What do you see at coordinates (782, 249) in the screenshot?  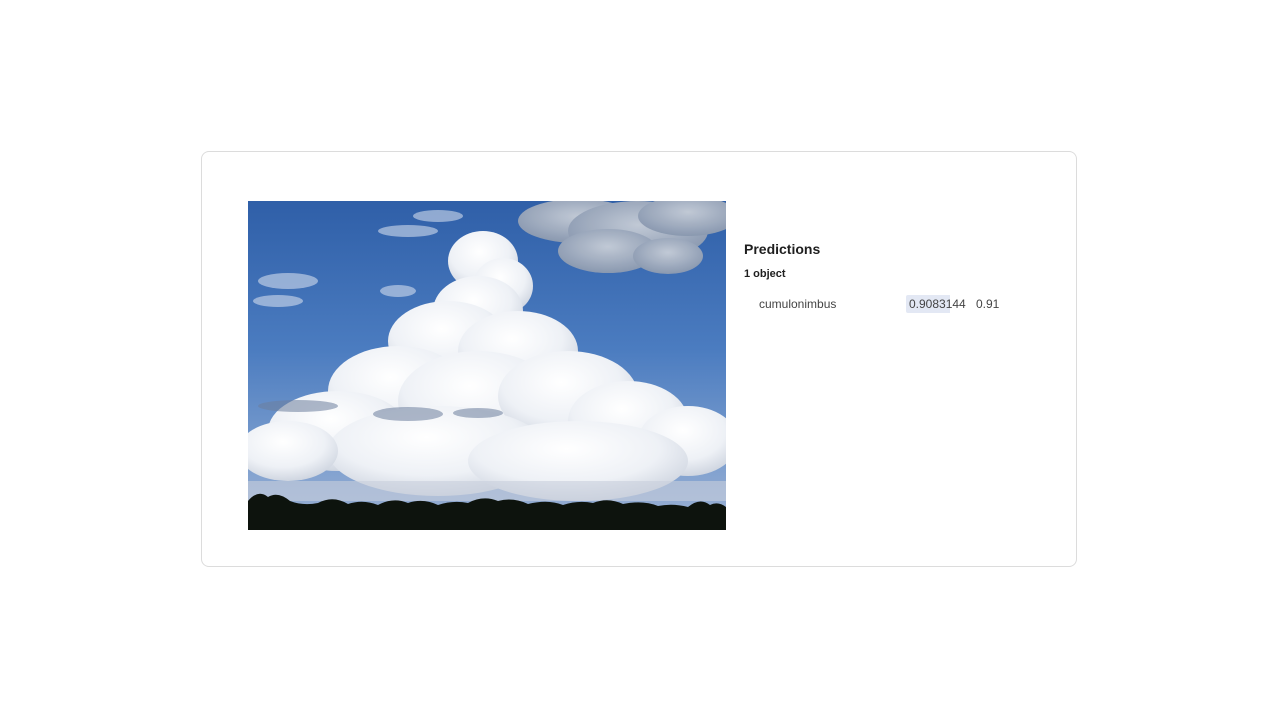 I see `predictions-title: Predictions` at bounding box center [782, 249].